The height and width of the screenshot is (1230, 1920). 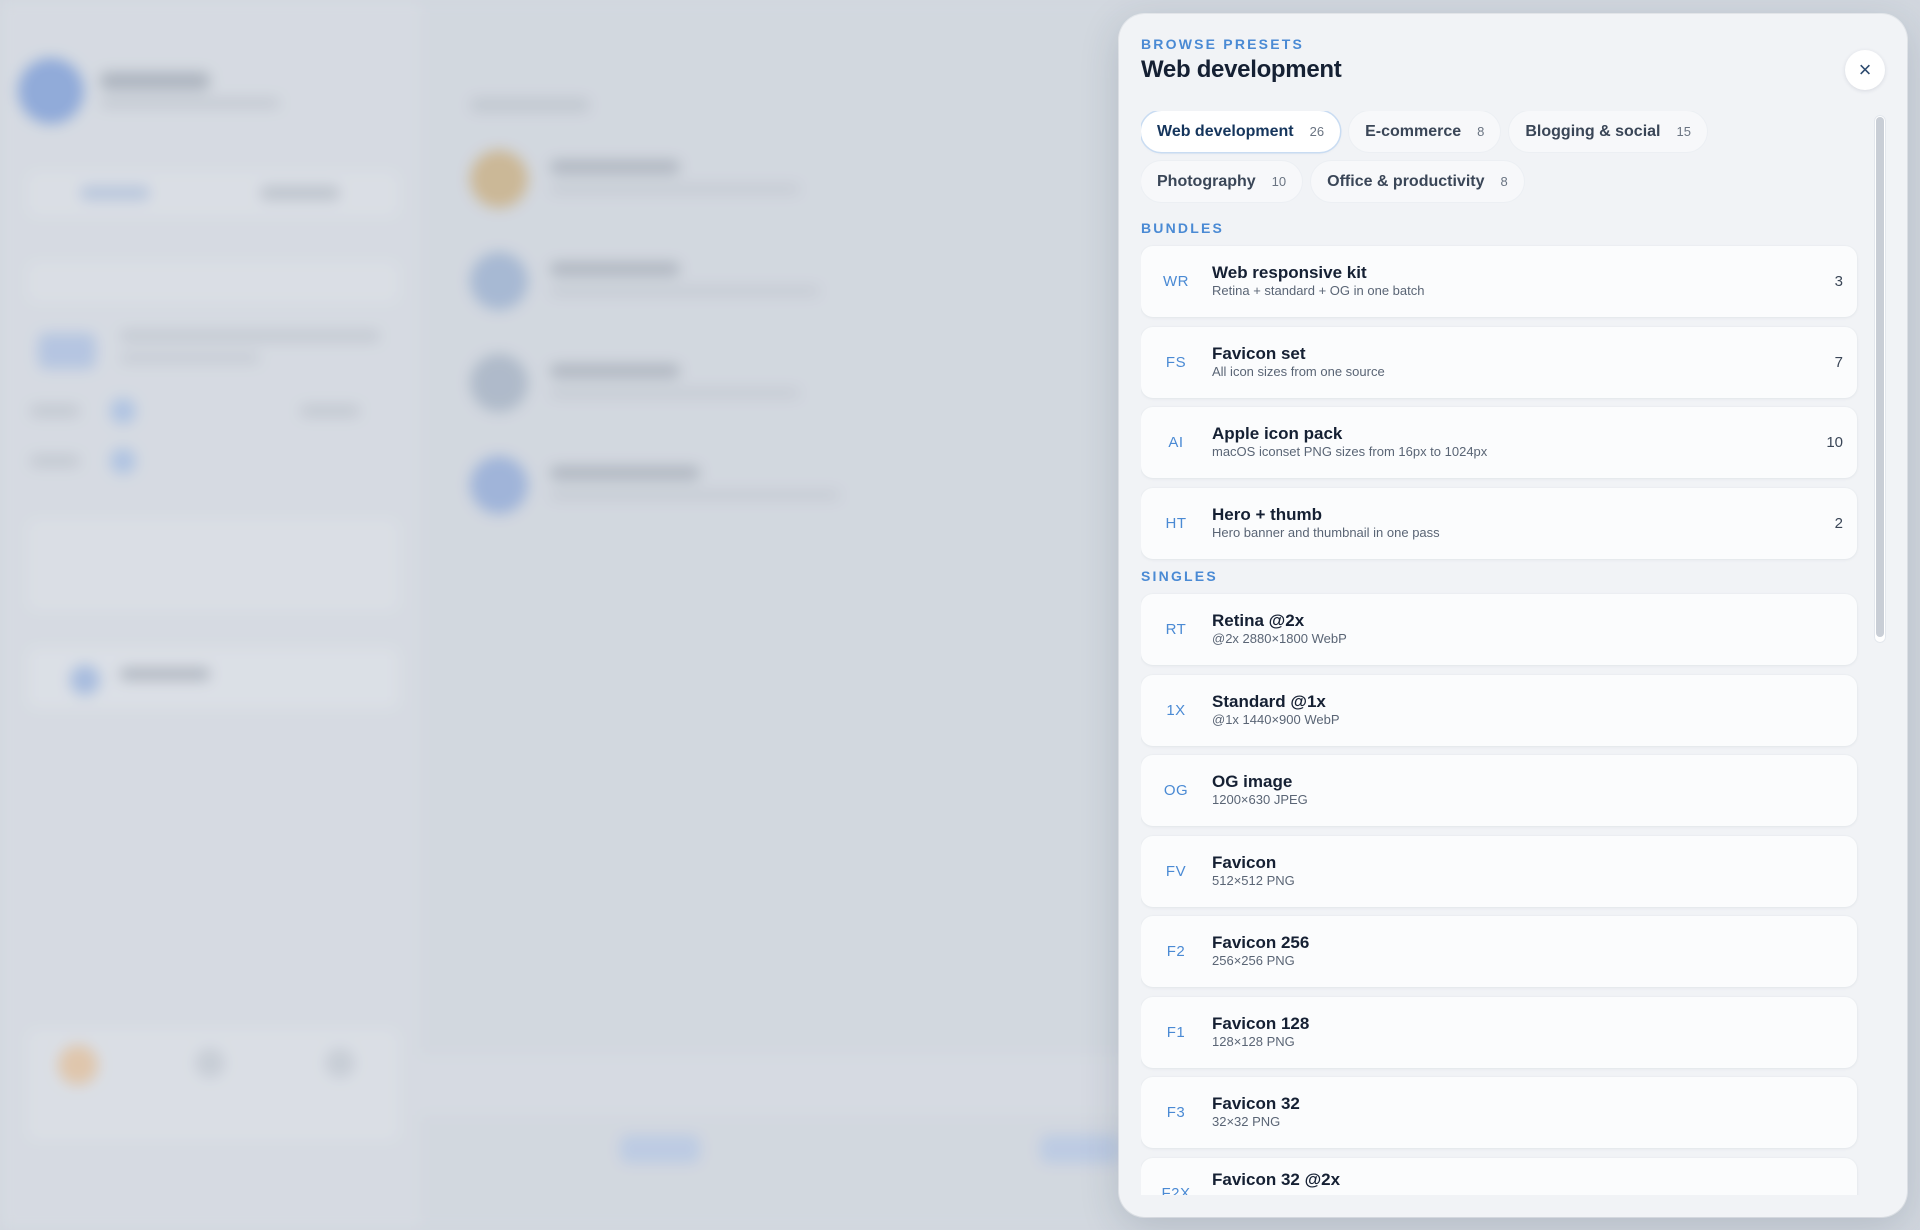 What do you see at coordinates (1256, 1103) in the screenshot?
I see `item-title: Favicon 32` at bounding box center [1256, 1103].